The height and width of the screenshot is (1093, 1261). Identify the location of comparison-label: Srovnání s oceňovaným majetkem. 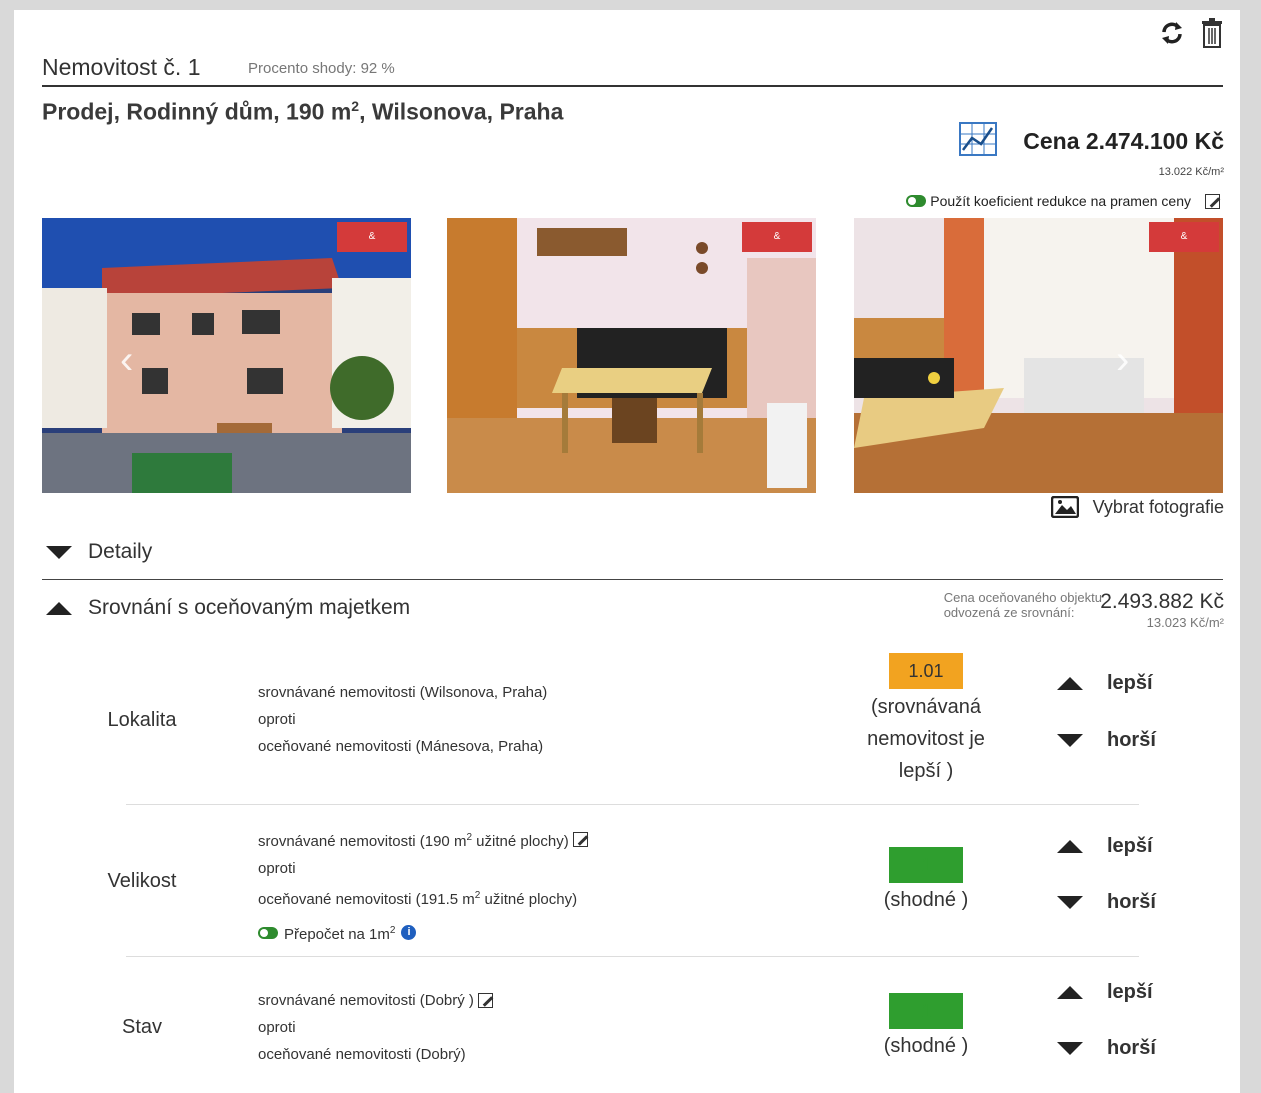
(249, 607).